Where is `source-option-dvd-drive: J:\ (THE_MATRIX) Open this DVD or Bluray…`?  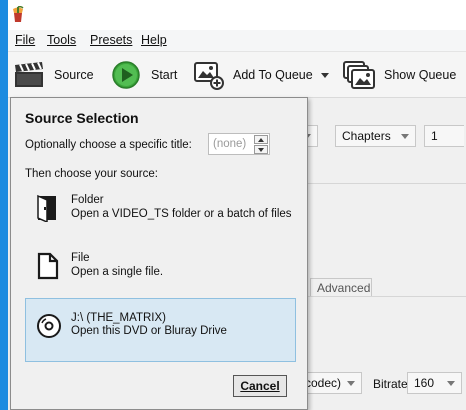 source-option-dvd-drive: J:\ (THE_MATRIX) Open this DVD or Bluray… is located at coordinates (160, 330).